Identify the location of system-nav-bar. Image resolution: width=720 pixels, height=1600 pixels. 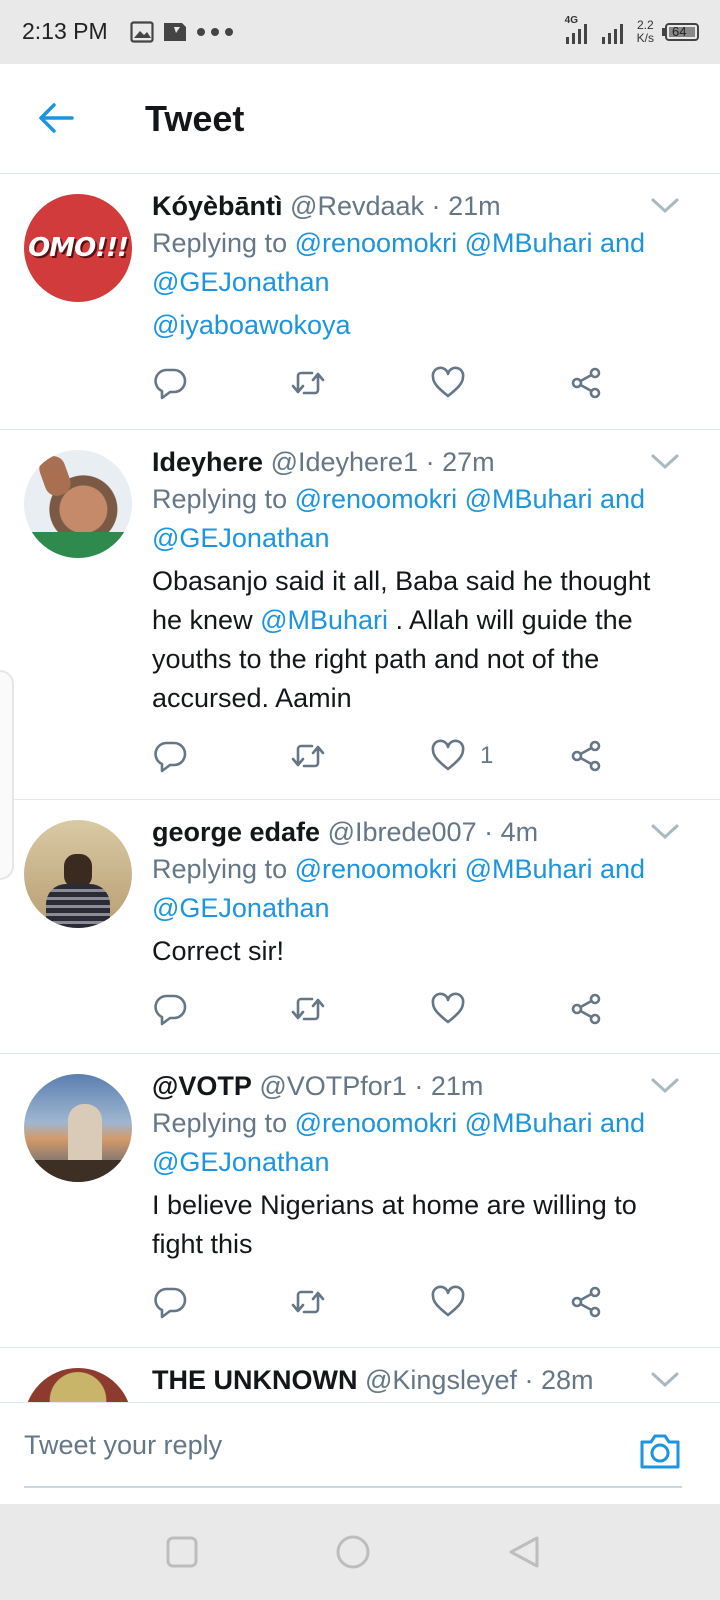
(360, 1552).